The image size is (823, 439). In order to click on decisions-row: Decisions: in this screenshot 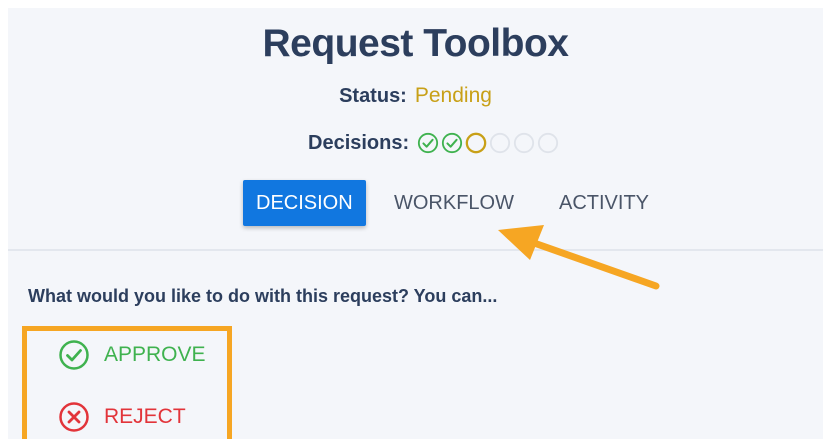, I will do `click(434, 143)`.